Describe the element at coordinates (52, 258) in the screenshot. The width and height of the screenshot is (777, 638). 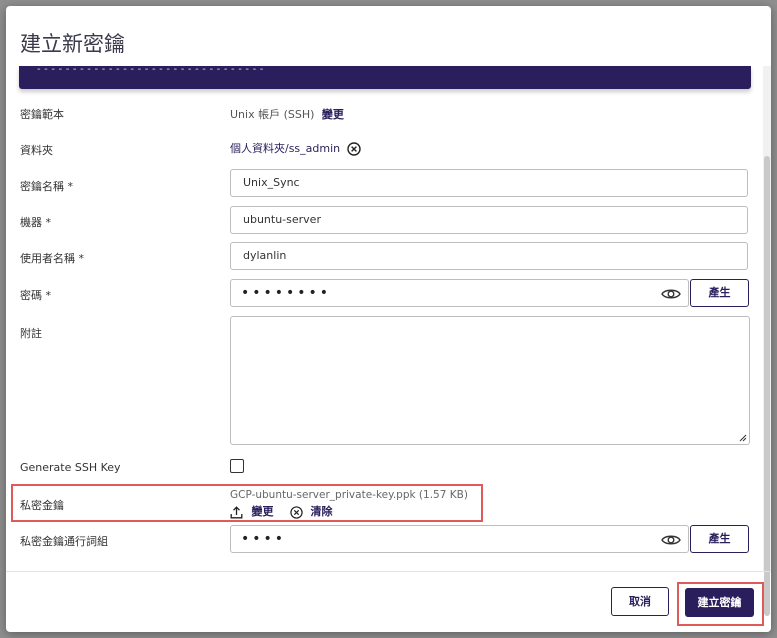
I see `username-label: 使用者名稱 *` at that location.